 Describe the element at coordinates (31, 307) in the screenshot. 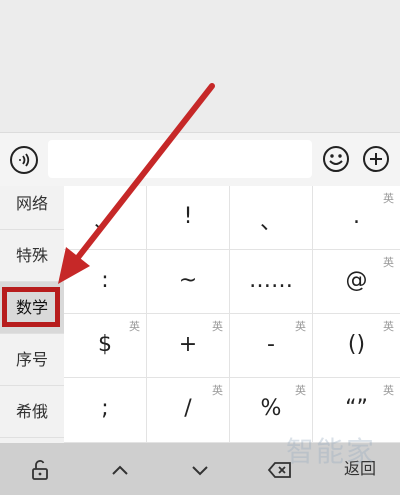

I see `highlight-box` at that location.